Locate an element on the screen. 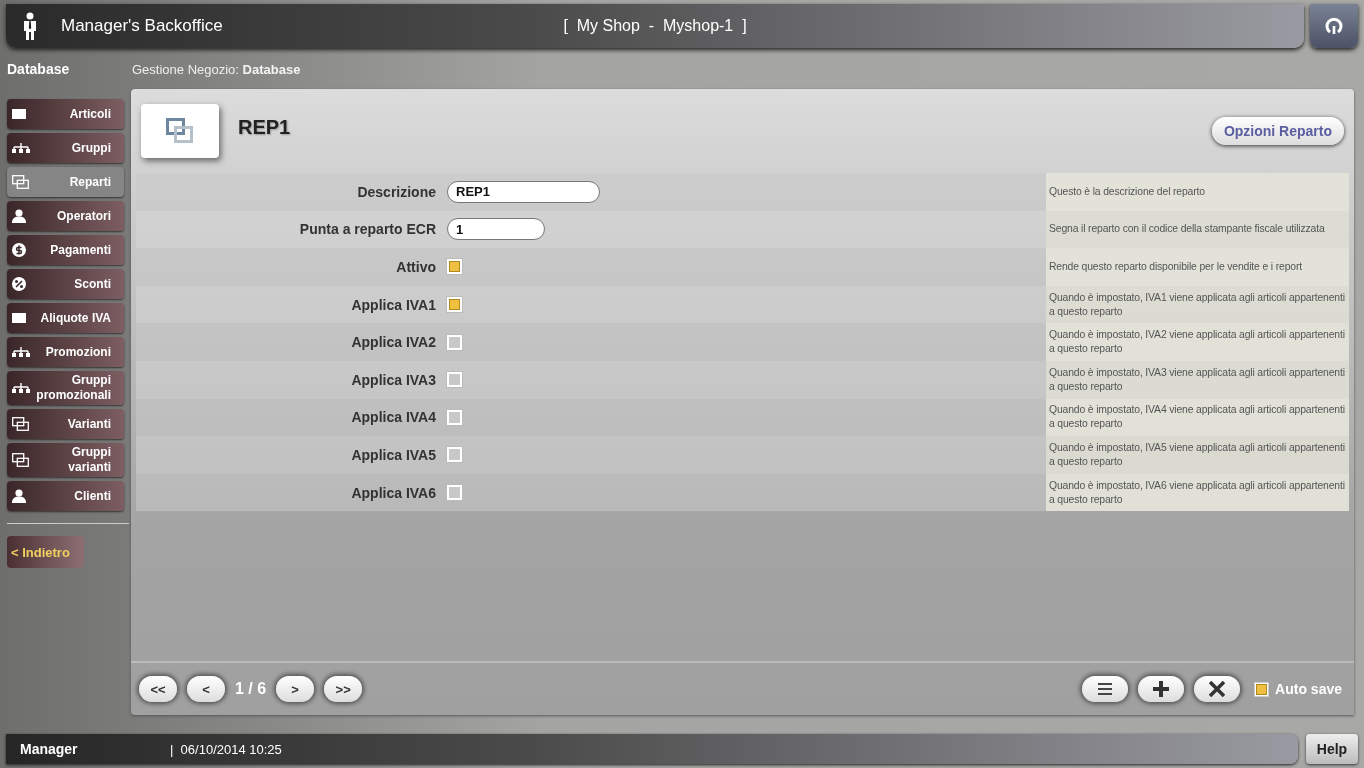 This screenshot has width=1364, height=768. sidebar-item: Clienti is located at coordinates (65, 496).